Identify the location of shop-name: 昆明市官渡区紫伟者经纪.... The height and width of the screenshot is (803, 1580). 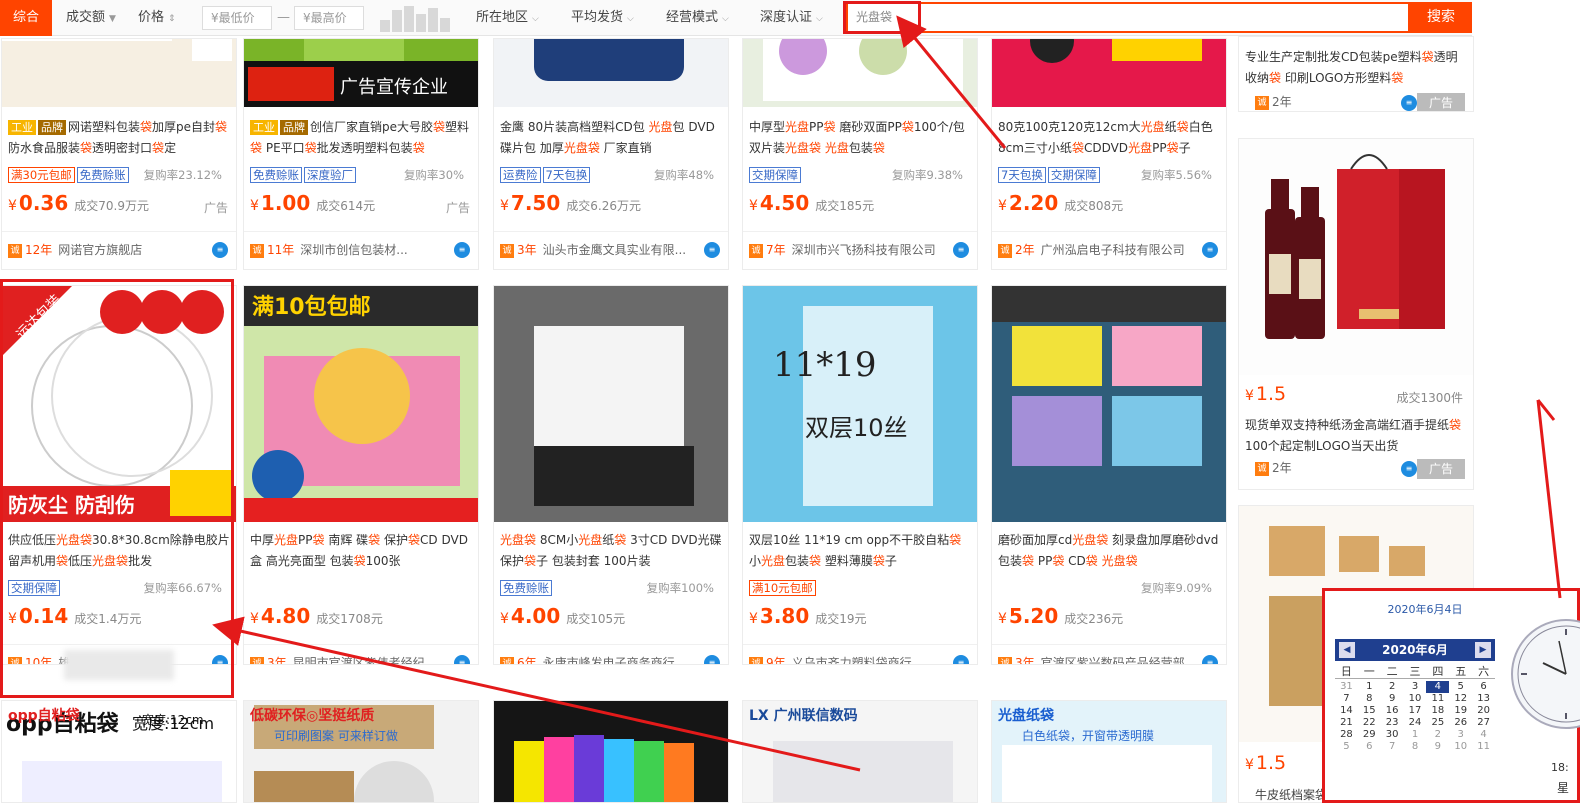
(364, 660).